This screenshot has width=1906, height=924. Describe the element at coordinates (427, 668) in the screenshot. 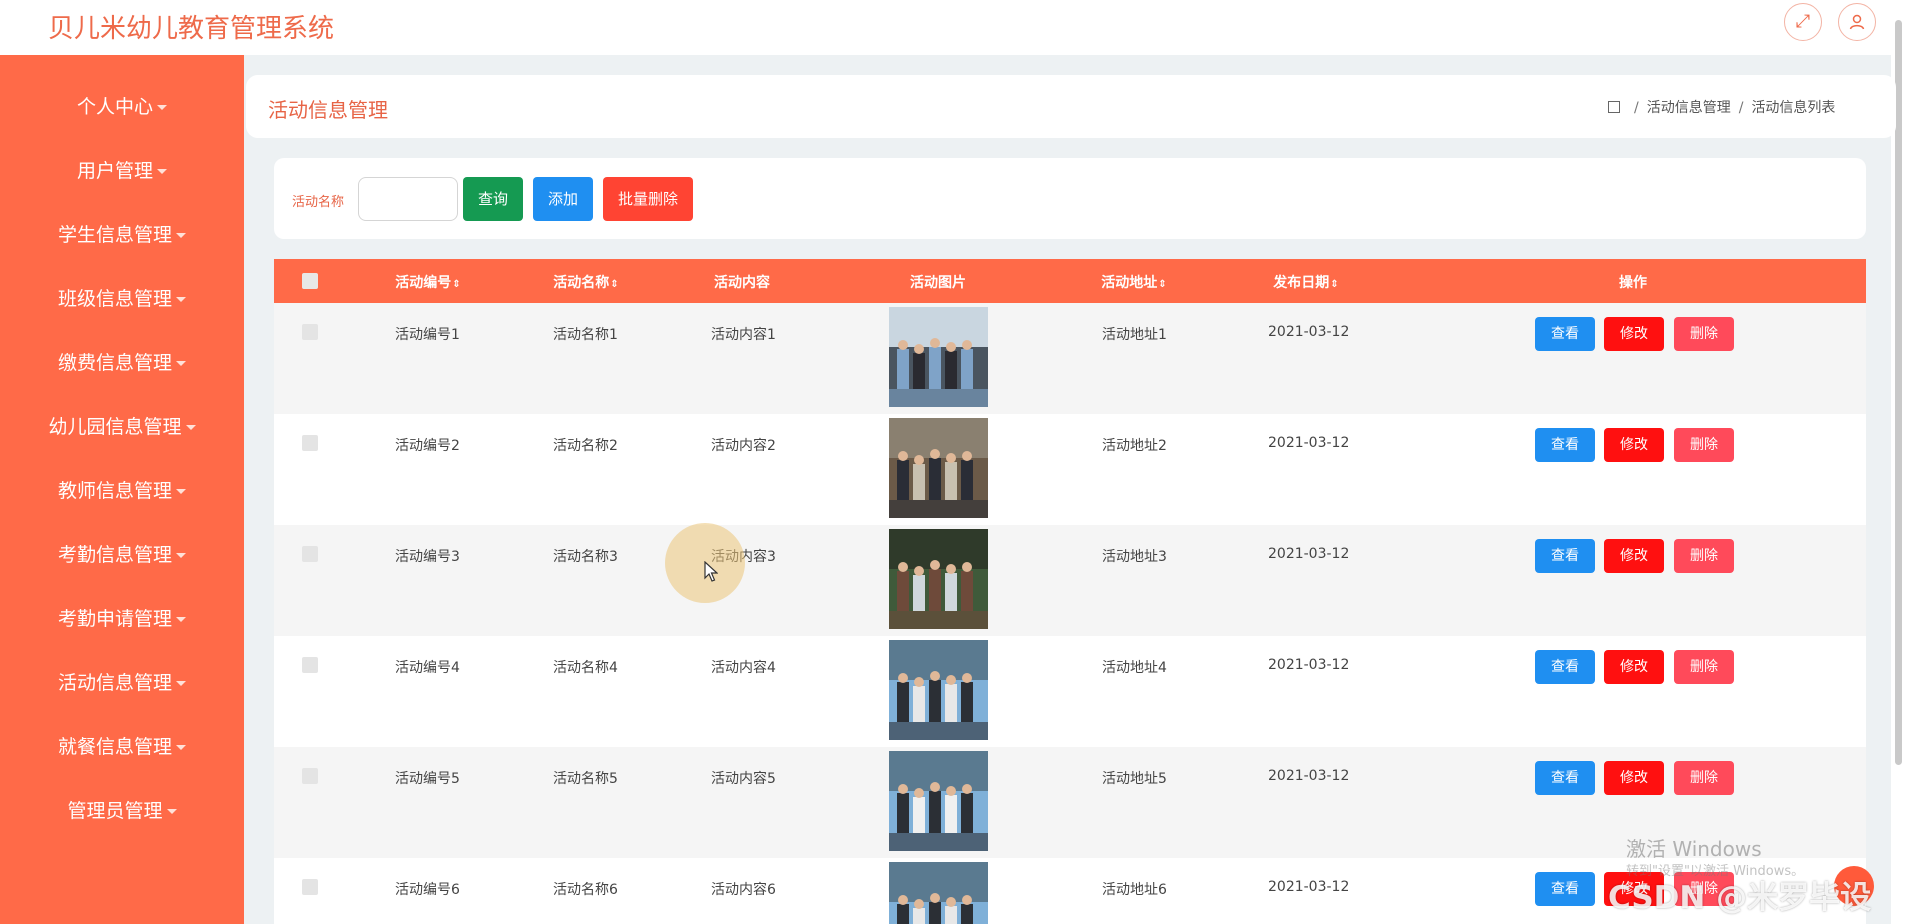

I see `cell-activity-id: 活动编号4` at that location.